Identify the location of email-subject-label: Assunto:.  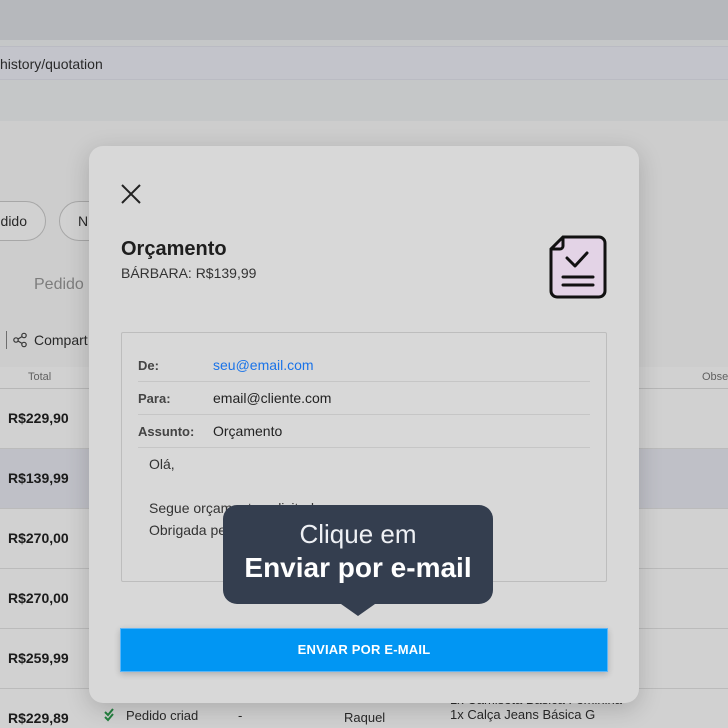
(166, 431).